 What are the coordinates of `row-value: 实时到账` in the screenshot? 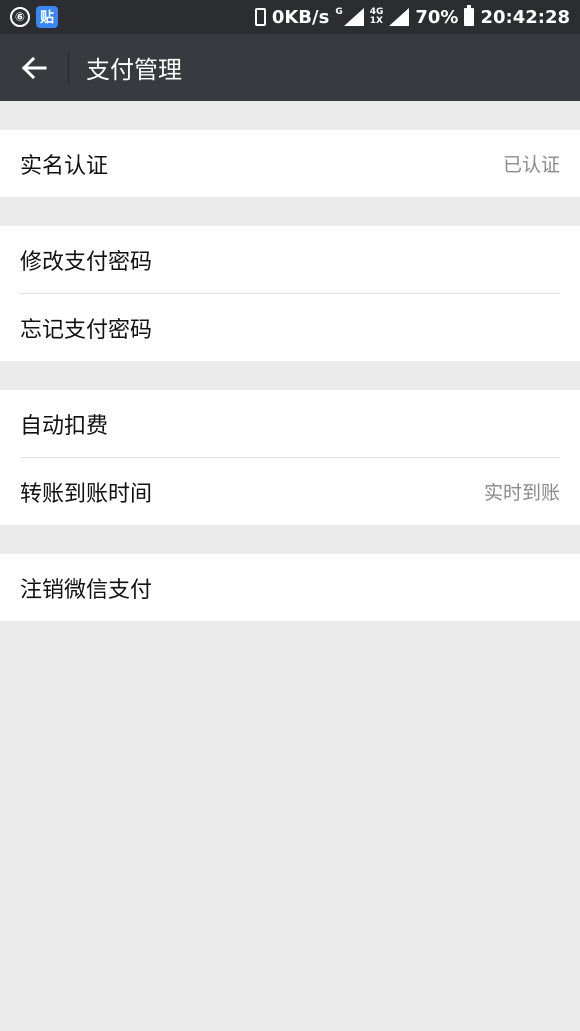 It's located at (521, 493).